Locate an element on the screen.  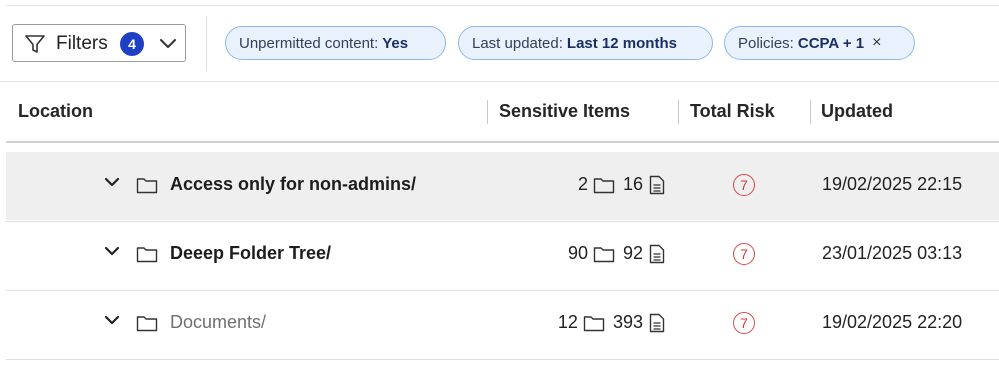
updated-date: 23/01/2025 03:13 is located at coordinates (892, 253).